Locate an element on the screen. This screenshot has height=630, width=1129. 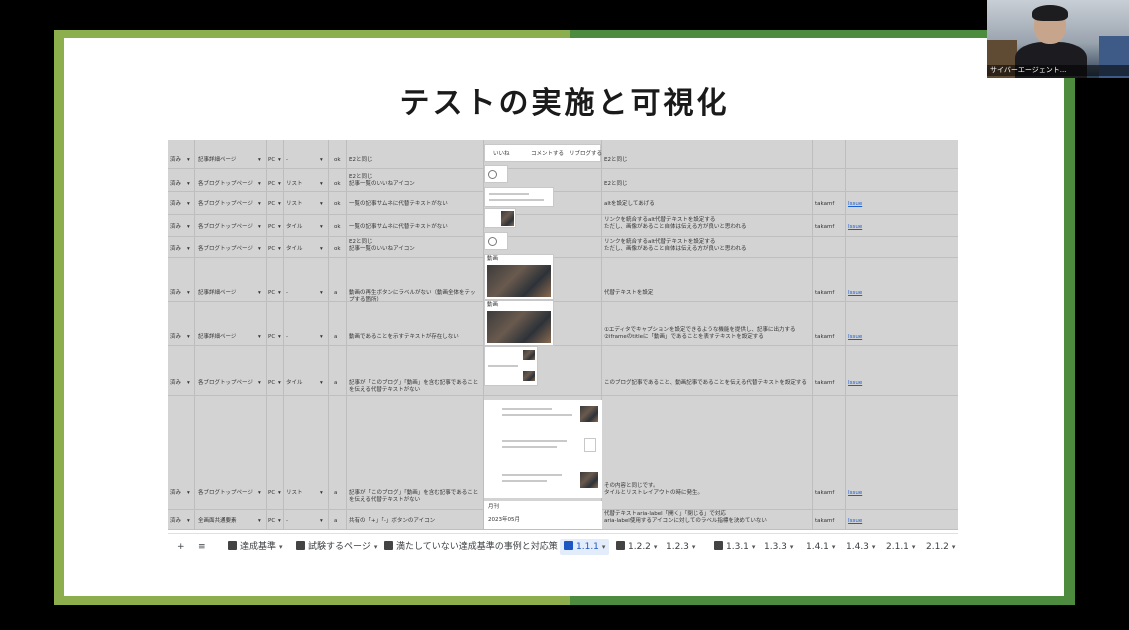
sheet-tab: 1.1.1 ▾ is located at coordinates (585, 547).